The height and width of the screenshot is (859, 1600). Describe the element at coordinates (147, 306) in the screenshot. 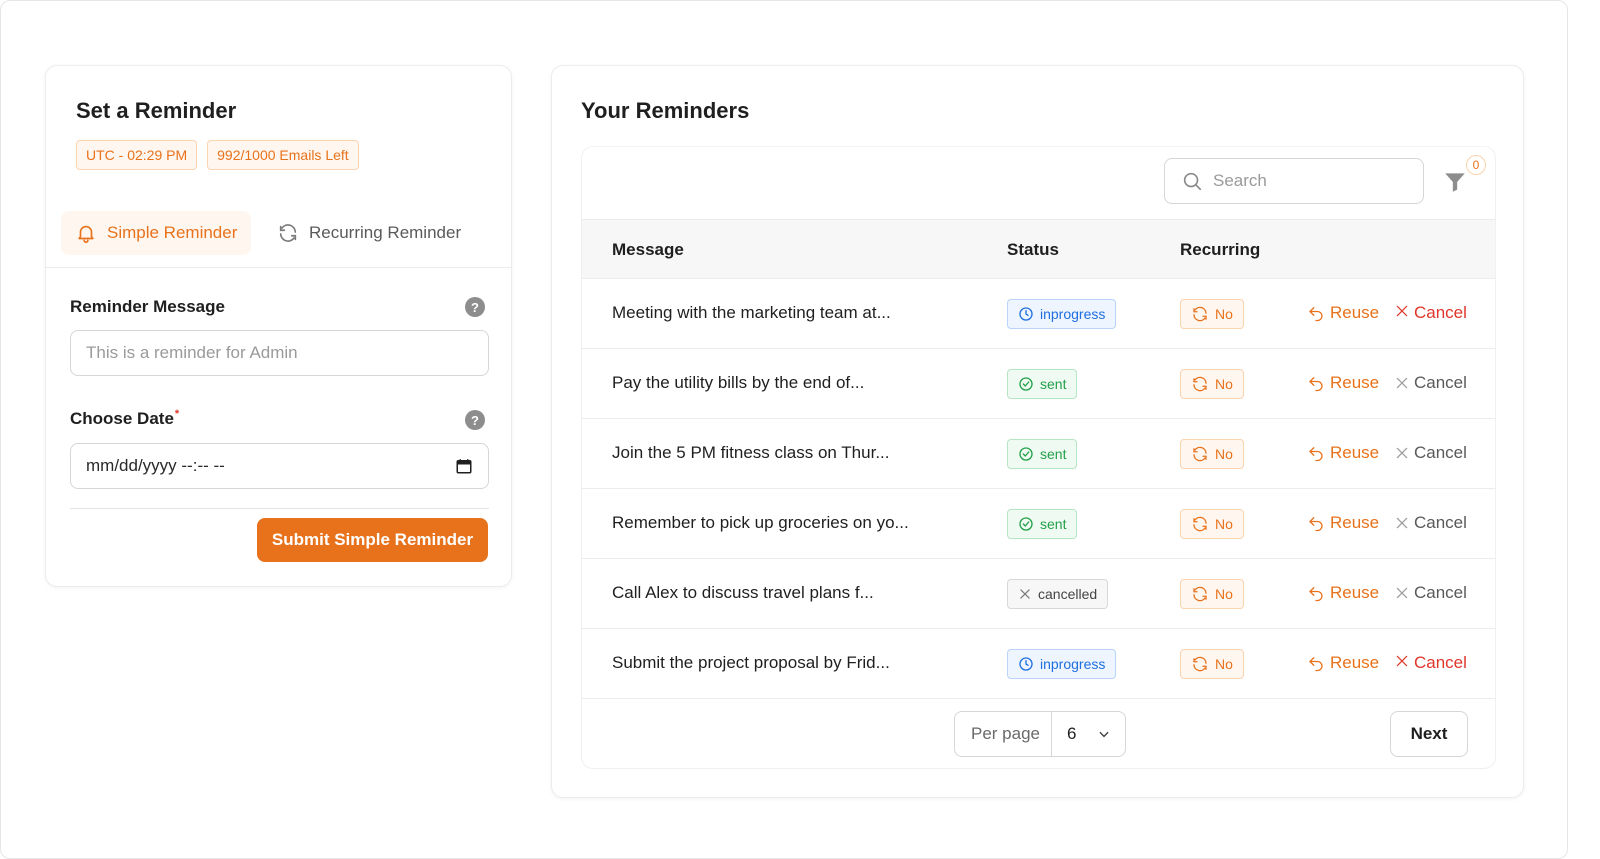

I see `reminder-message-label: Reminder Message` at that location.